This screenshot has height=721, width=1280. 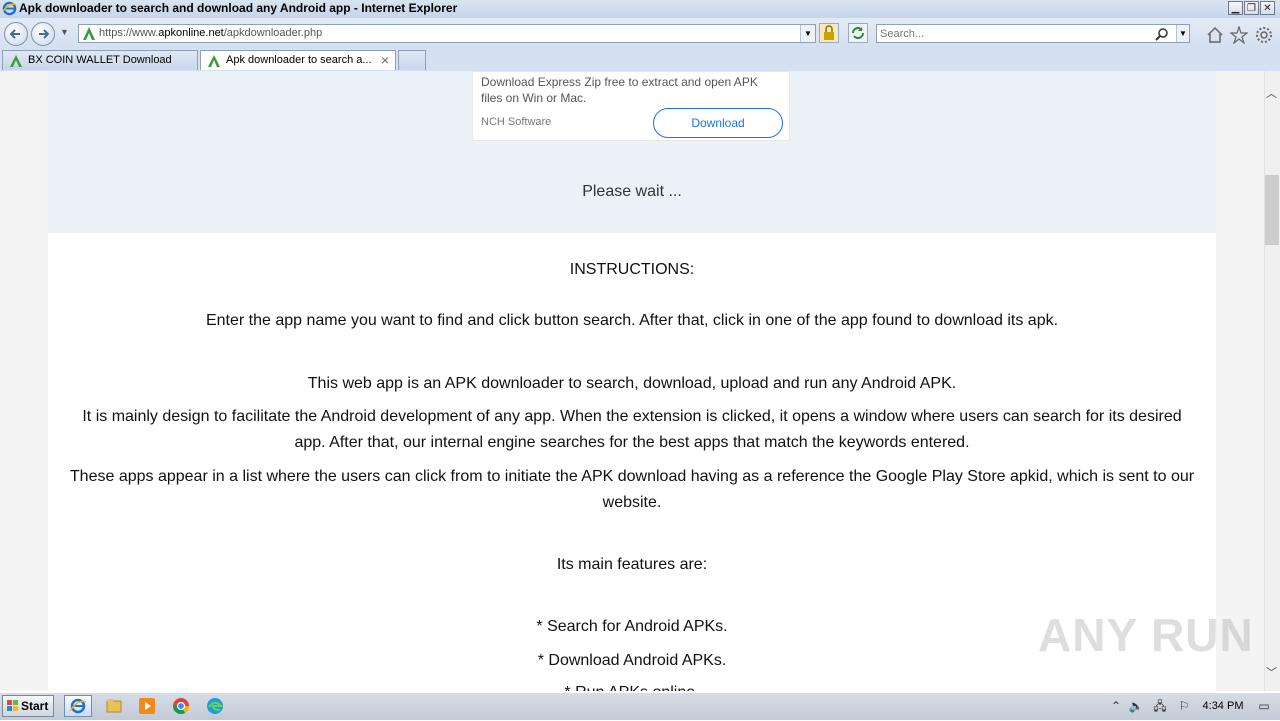 I want to click on internet-explorer-icon, so click(x=9, y=8).